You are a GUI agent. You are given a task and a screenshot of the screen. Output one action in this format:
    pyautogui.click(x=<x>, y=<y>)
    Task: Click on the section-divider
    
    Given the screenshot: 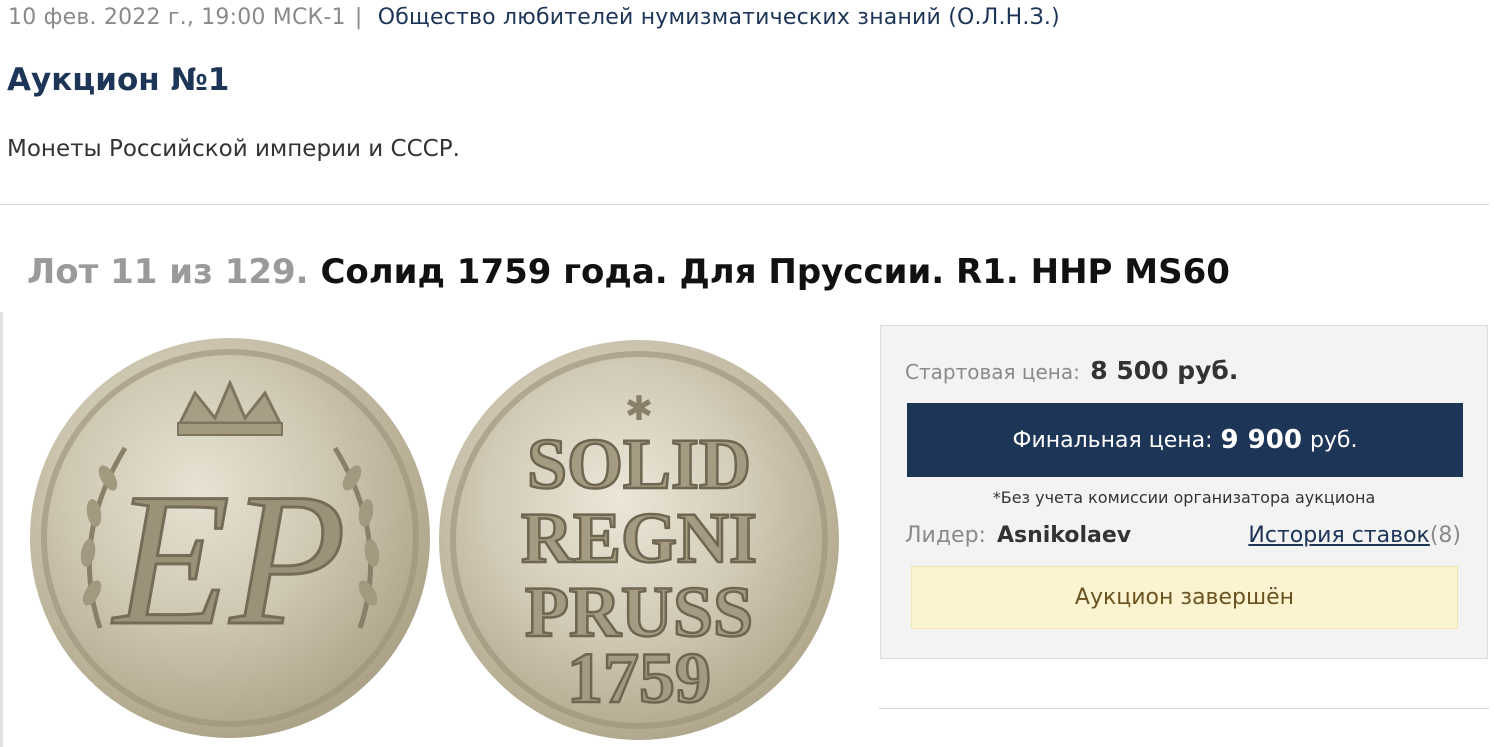 What is the action you would take?
    pyautogui.click(x=744, y=204)
    